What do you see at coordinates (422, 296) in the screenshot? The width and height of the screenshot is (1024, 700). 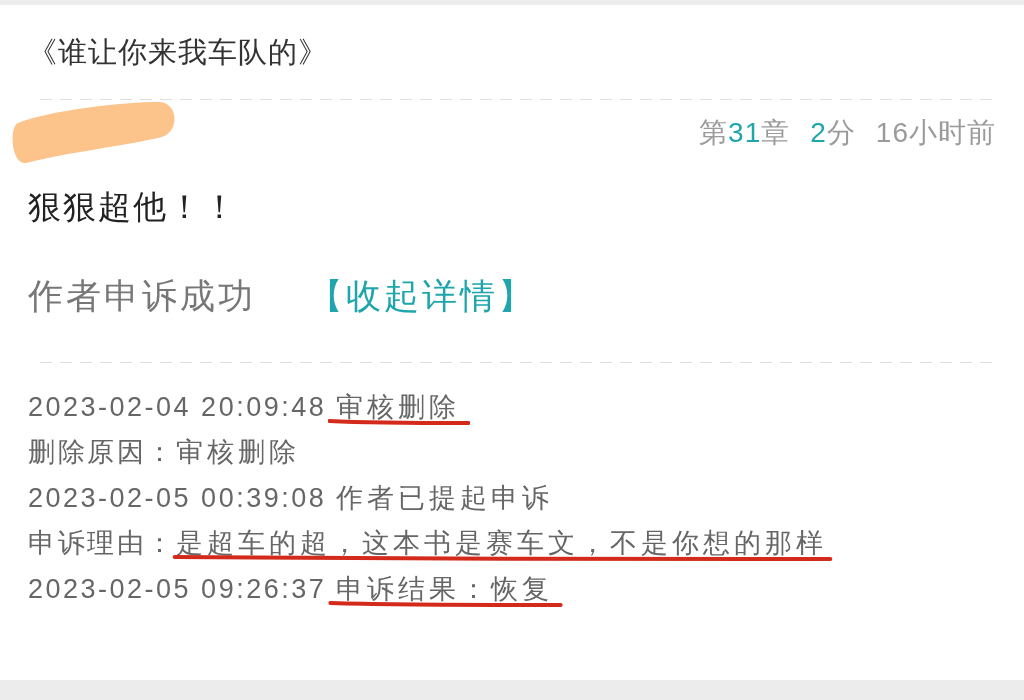 I see `details-toggle-link: 【收起详情】` at bounding box center [422, 296].